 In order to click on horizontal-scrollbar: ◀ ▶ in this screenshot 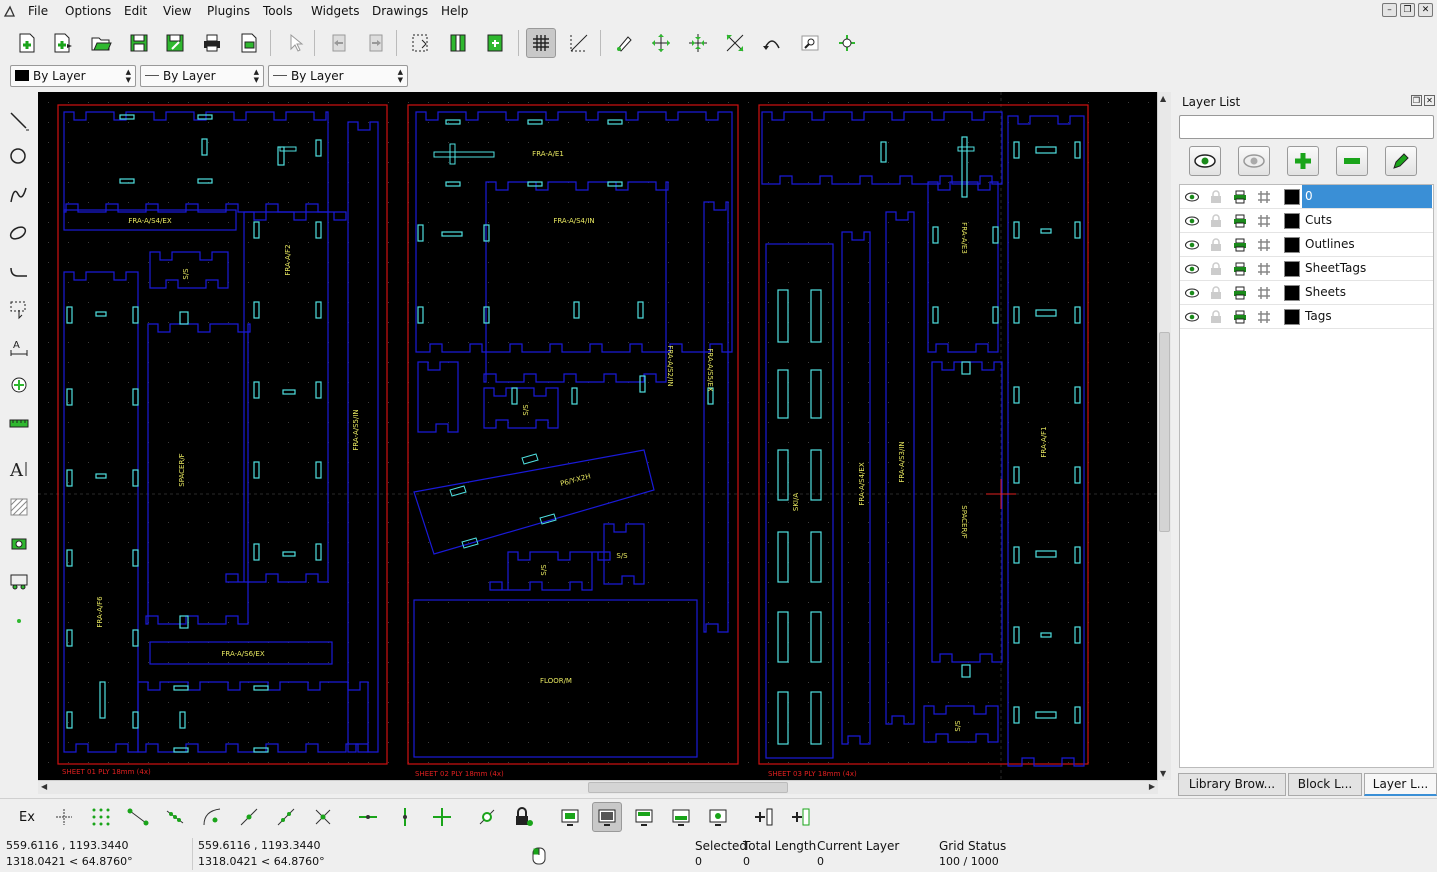, I will do `click(598, 787)`.